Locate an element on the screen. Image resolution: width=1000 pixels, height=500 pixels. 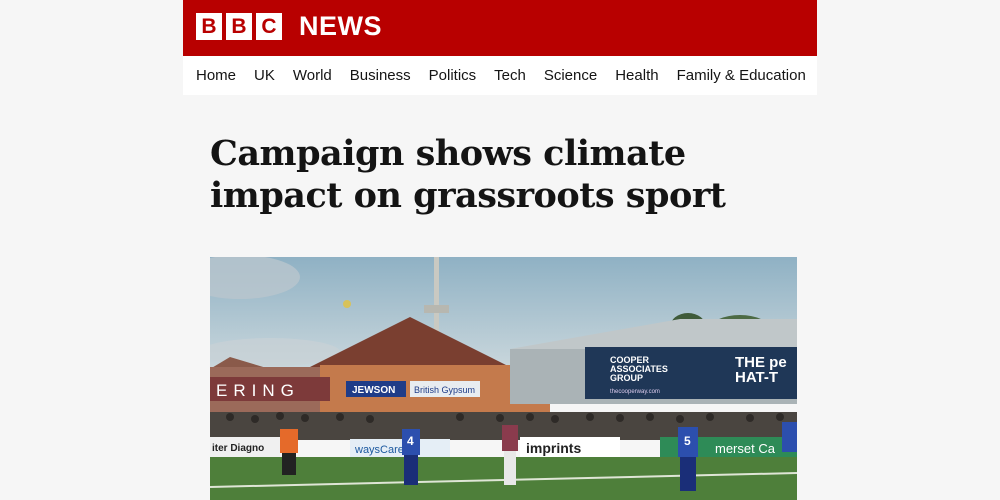
board-diagnostic-text: iter Diagno is located at coordinates (238, 448).